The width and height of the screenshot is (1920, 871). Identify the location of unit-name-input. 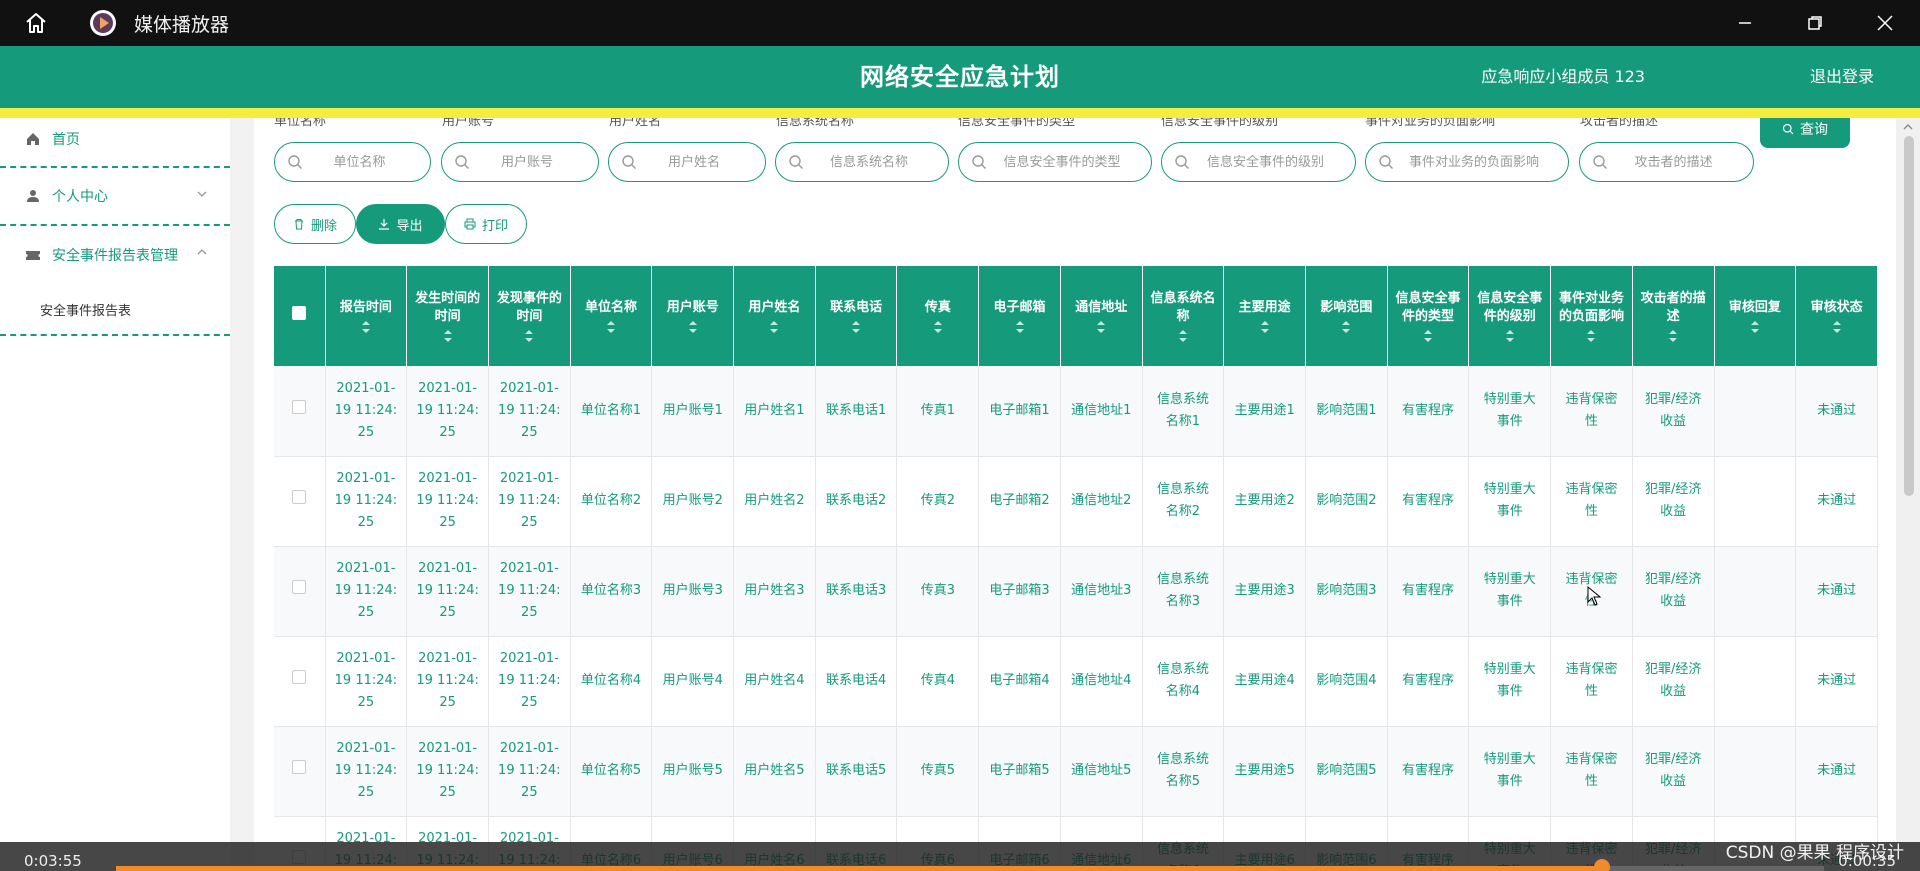
(366, 162).